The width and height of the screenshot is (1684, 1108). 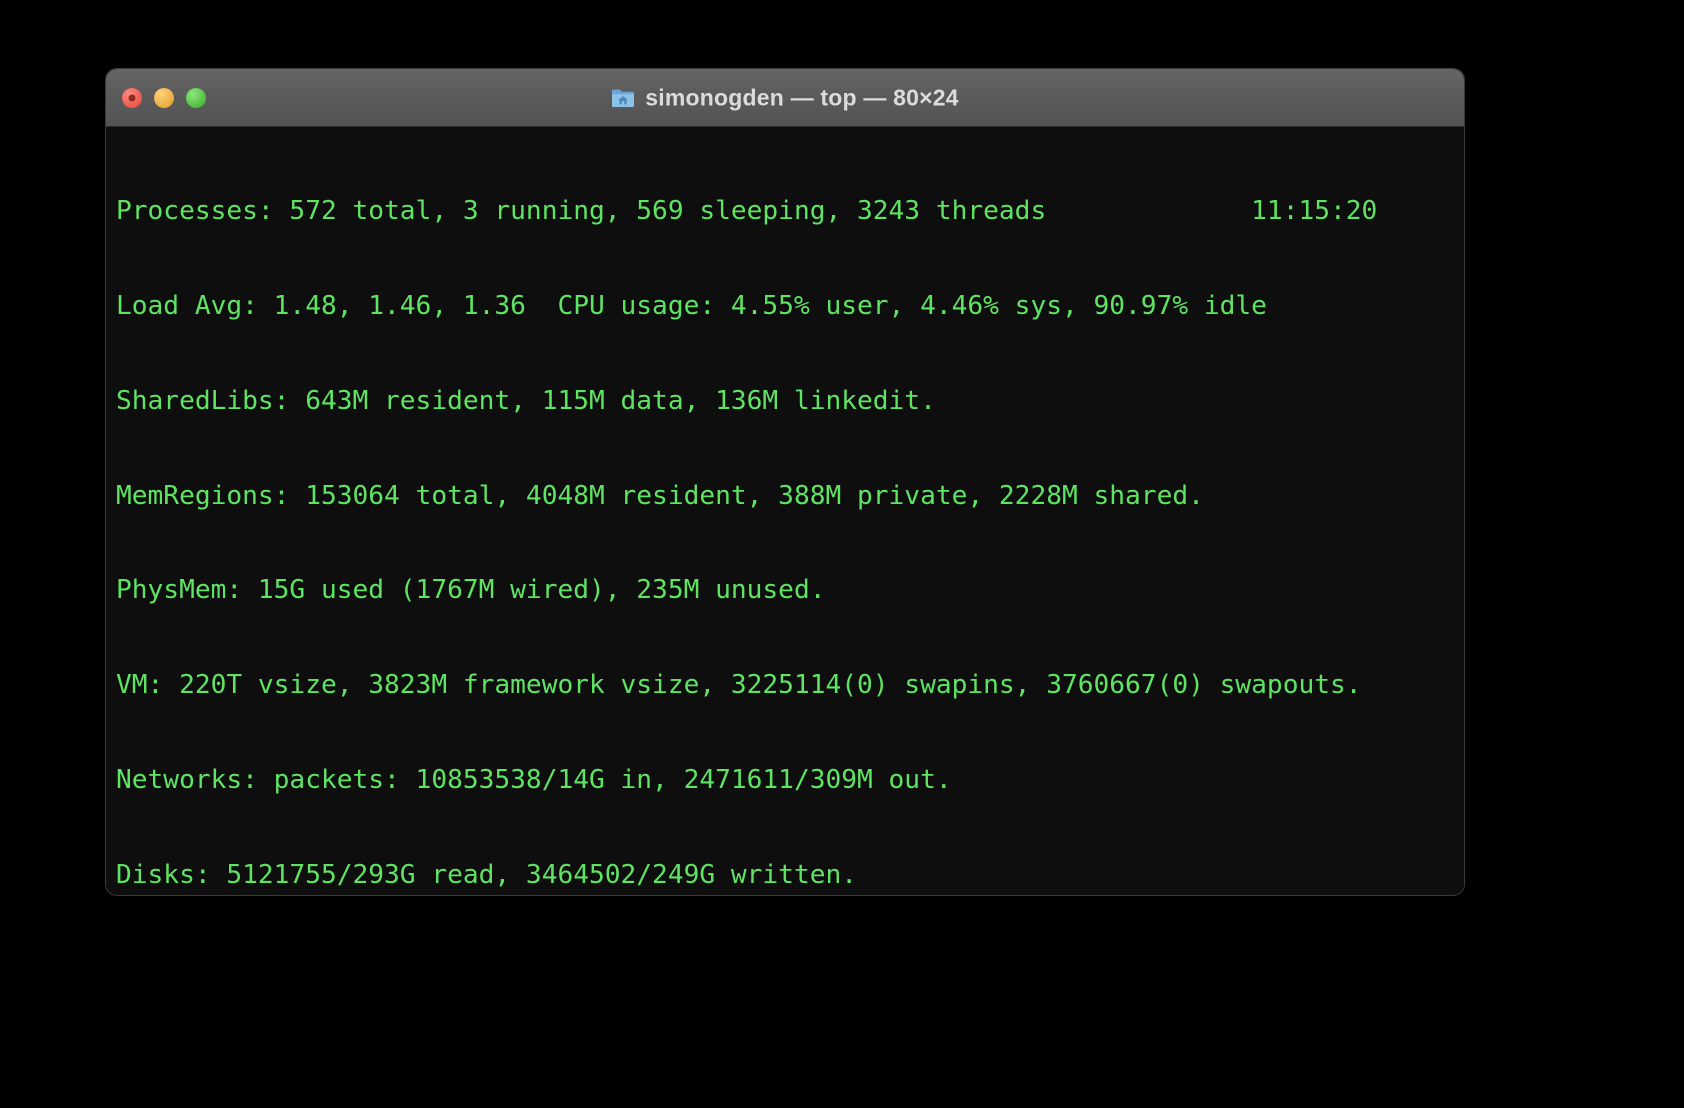 I want to click on close-window-button, so click(x=132, y=97).